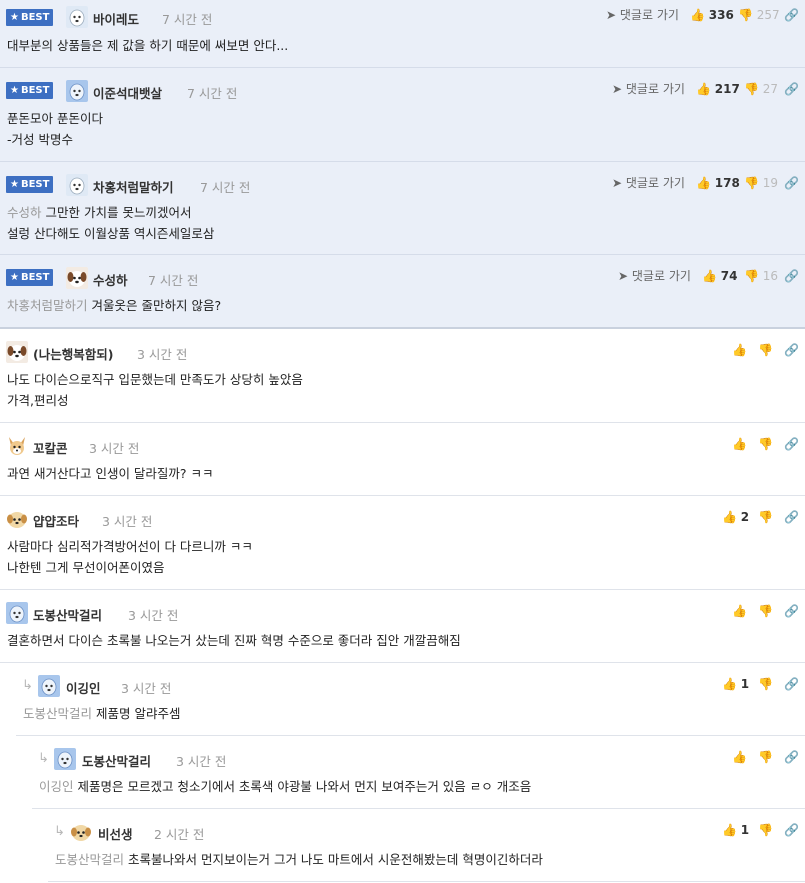 This screenshot has height=883, width=805. I want to click on upvote-button: 👍 217, so click(718, 89).